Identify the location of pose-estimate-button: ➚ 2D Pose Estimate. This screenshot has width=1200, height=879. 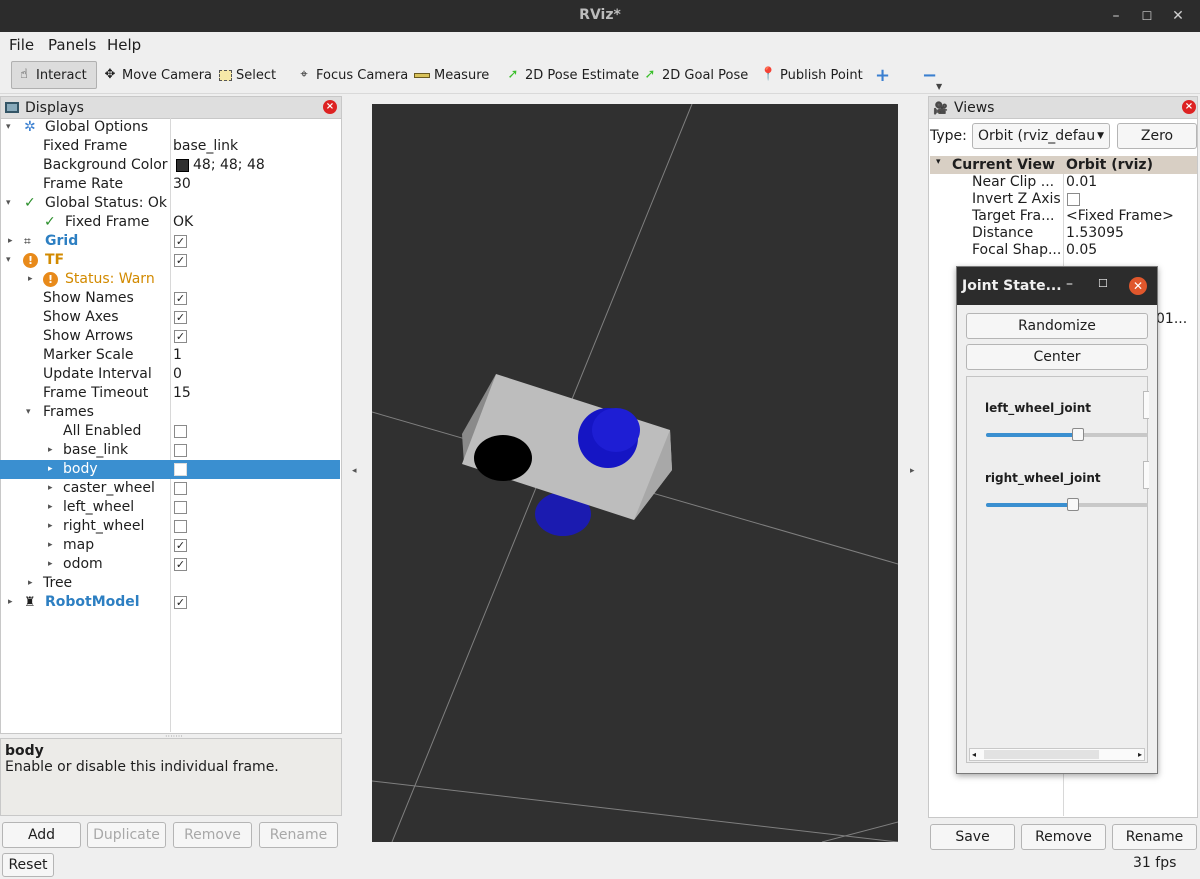
(572, 75).